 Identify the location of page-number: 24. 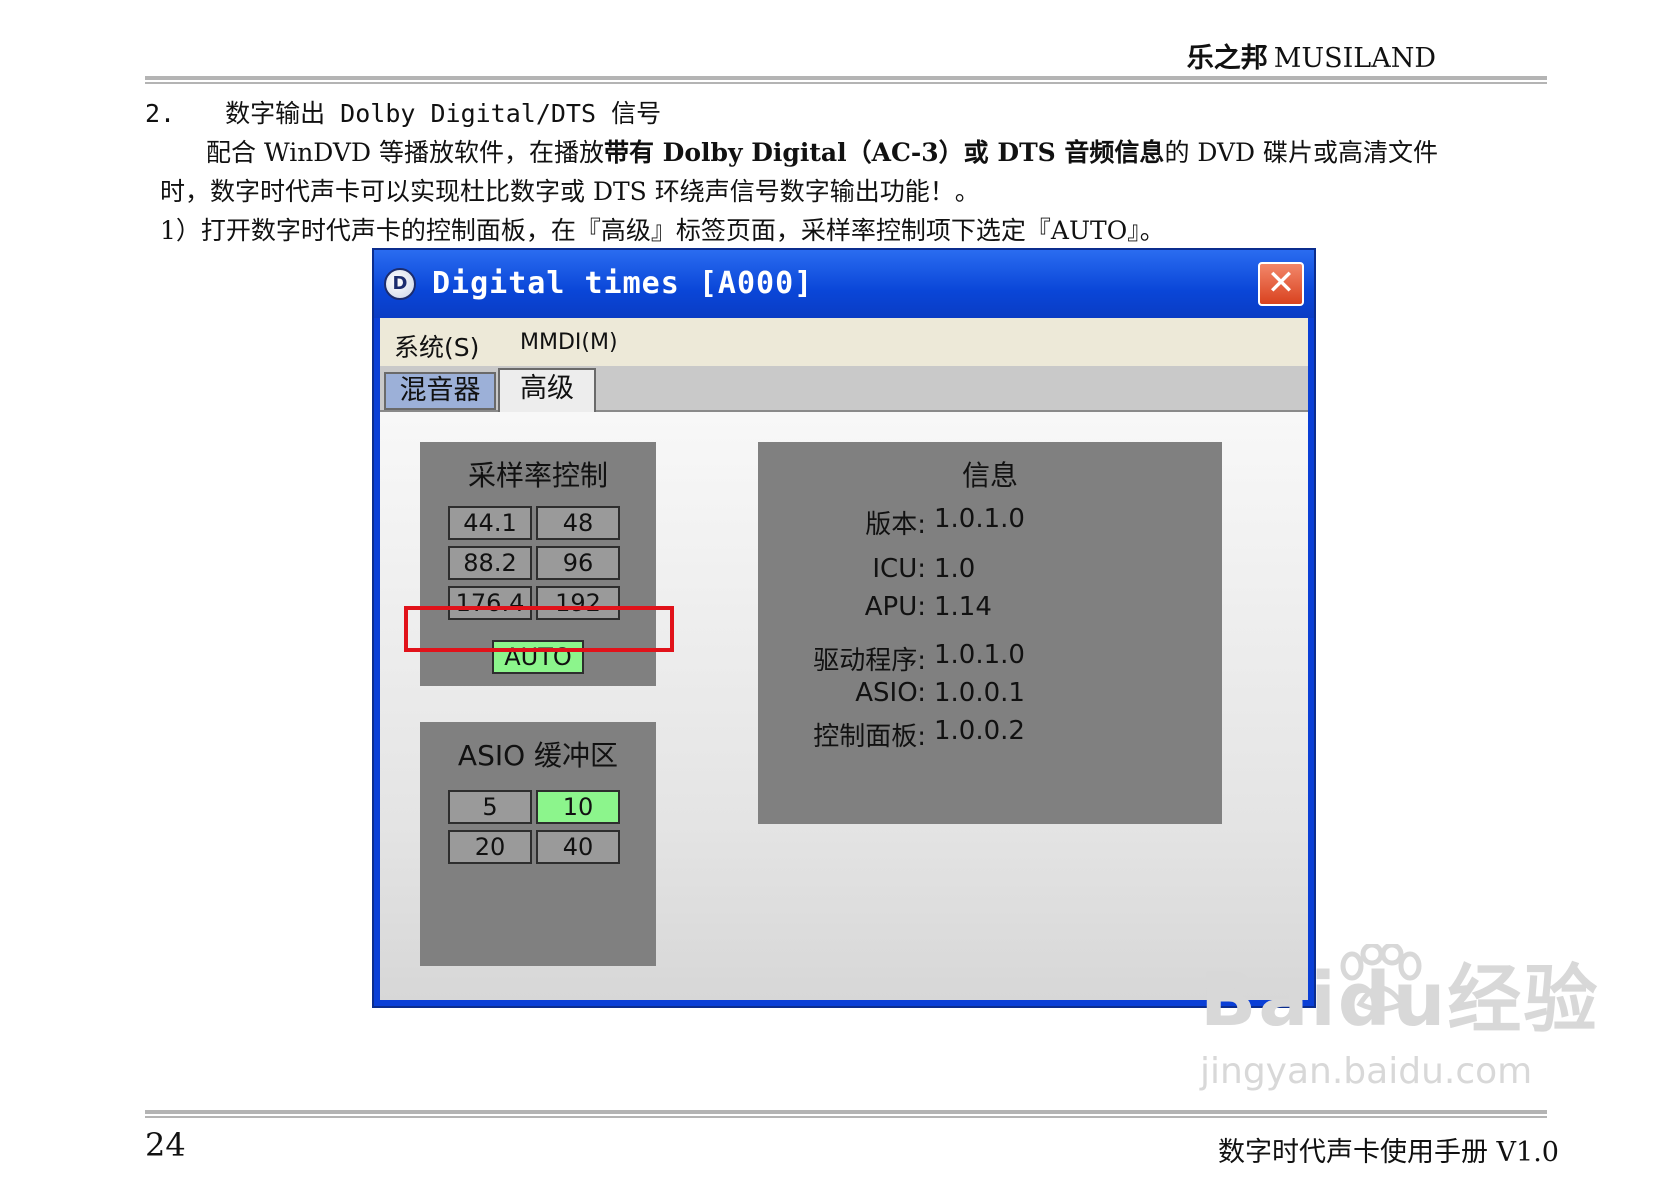
(165, 1145).